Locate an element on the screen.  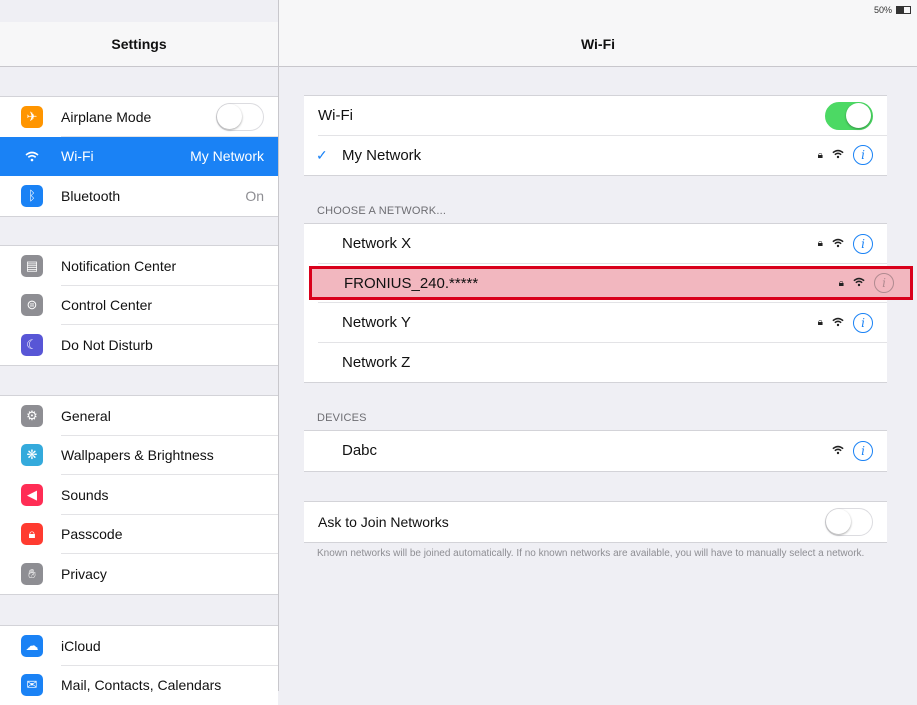
sidebar-item-wifi: Wi-Fi My Network is located at coordinates (139, 157).